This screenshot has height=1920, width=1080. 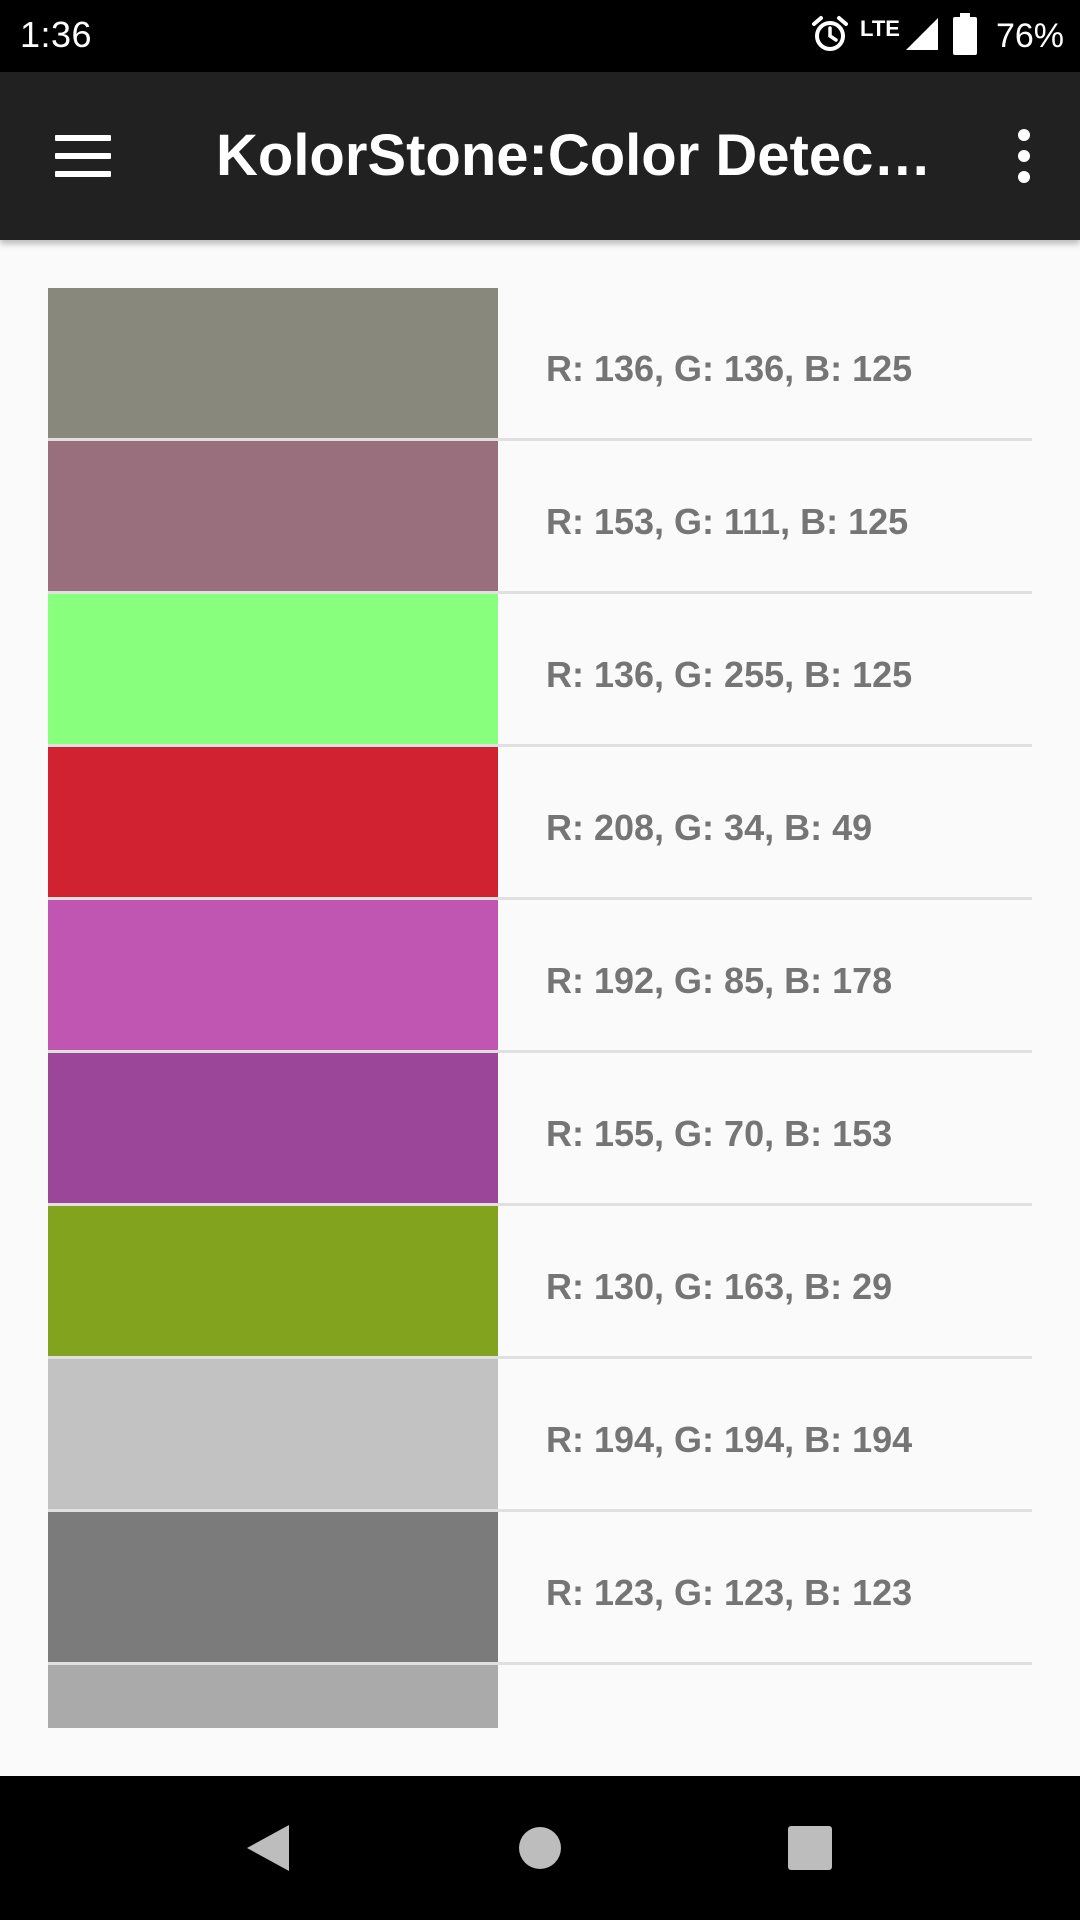 I want to click on color-row: R: 155, G: 70, B: 153, so click(x=540, y=1129).